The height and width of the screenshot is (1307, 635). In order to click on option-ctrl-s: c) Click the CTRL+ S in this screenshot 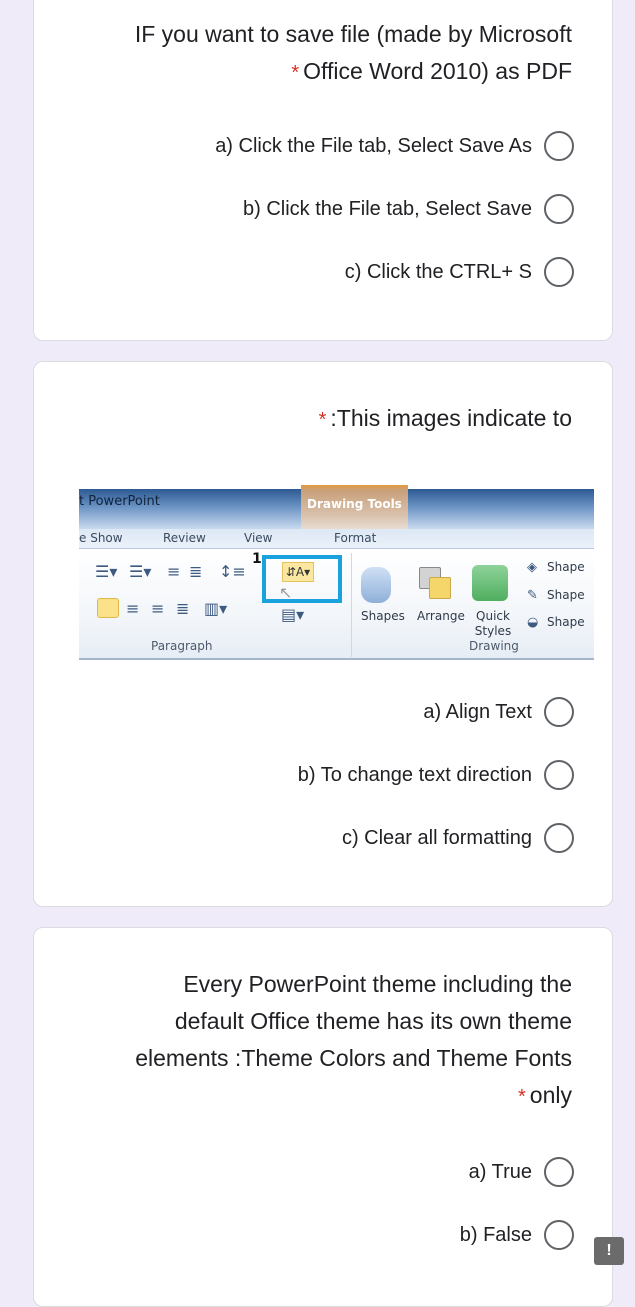, I will do `click(459, 272)`.